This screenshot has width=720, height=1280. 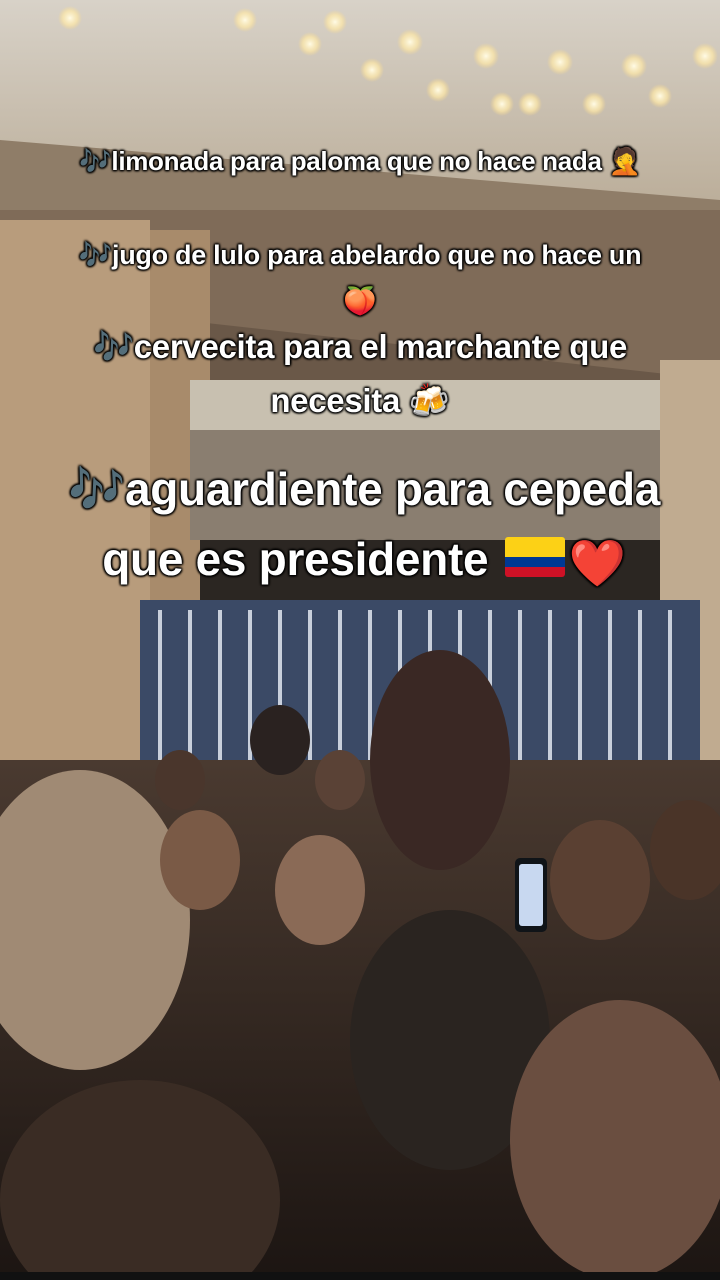 I want to click on caption-line-1: 🎶limonada para paloma que no hace nada 🤦, so click(x=360, y=161).